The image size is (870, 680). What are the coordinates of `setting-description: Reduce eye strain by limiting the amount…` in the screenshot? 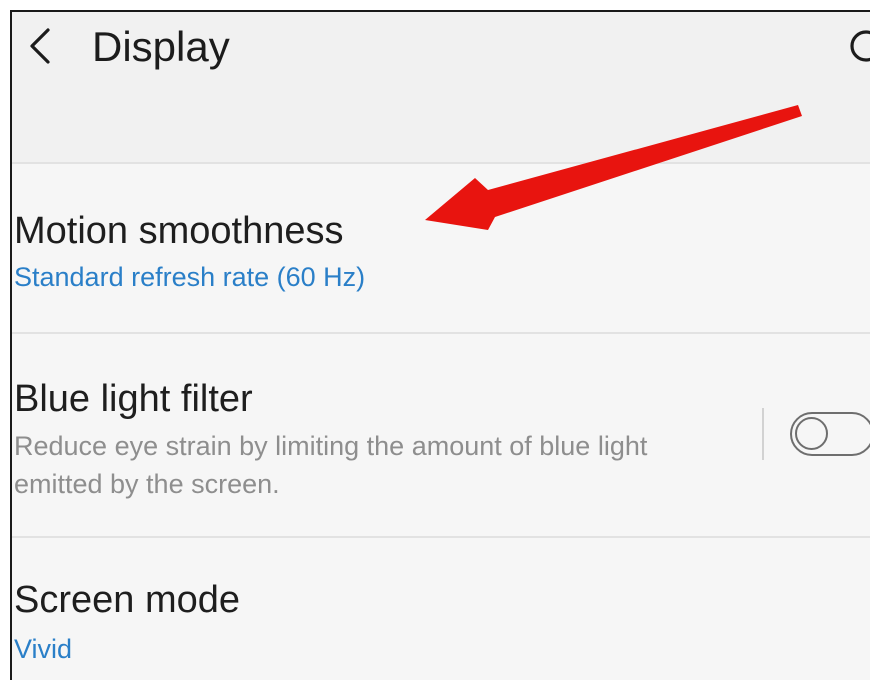 It's located at (331, 465).